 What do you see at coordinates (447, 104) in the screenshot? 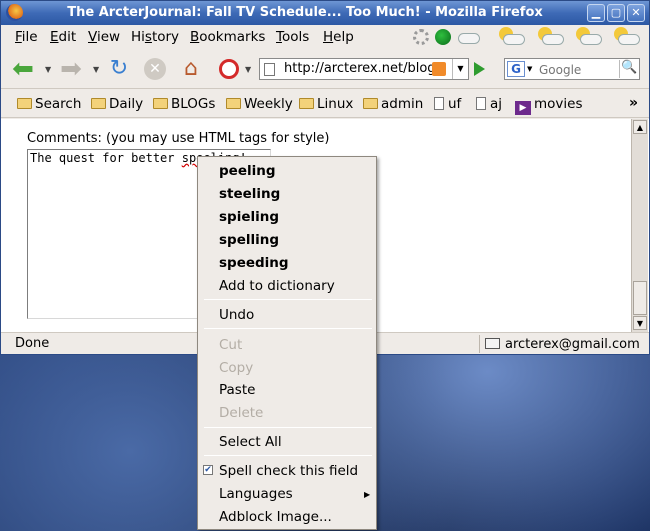
I see `bookmark-uf: uf` at bounding box center [447, 104].